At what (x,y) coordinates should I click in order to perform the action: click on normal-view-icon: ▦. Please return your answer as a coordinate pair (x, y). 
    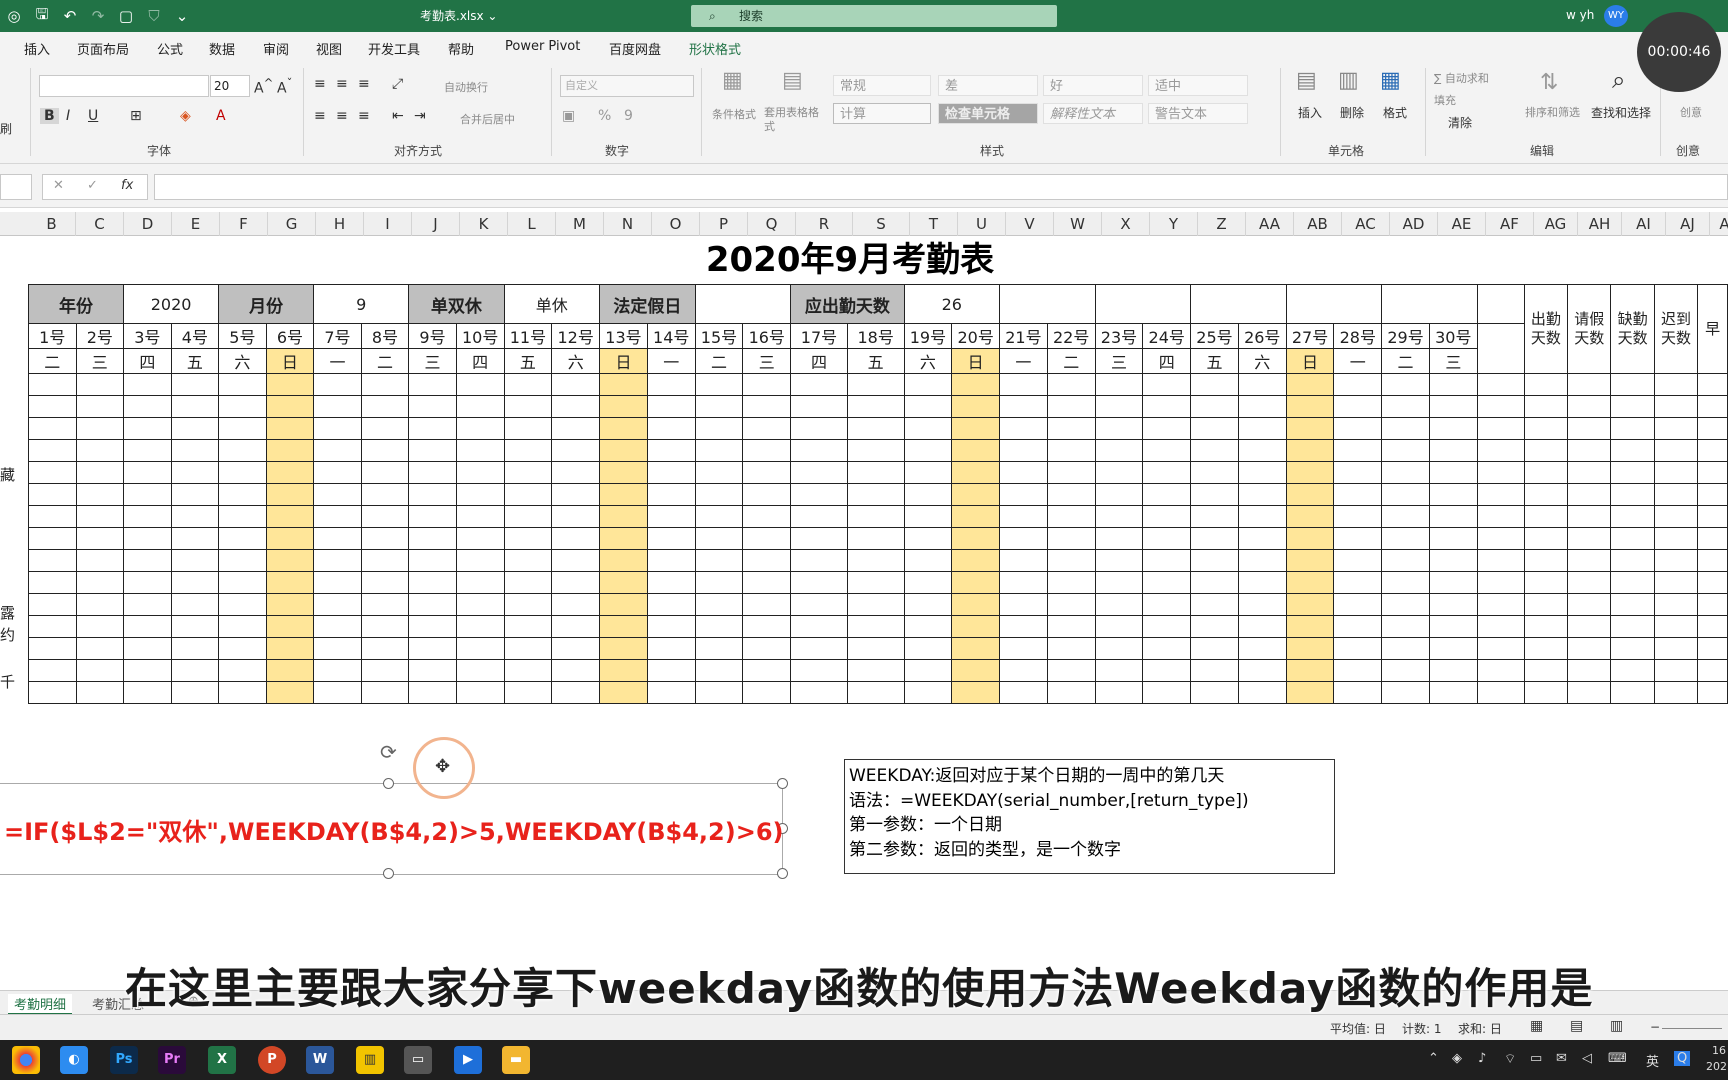
    Looking at the image, I should click on (1536, 1026).